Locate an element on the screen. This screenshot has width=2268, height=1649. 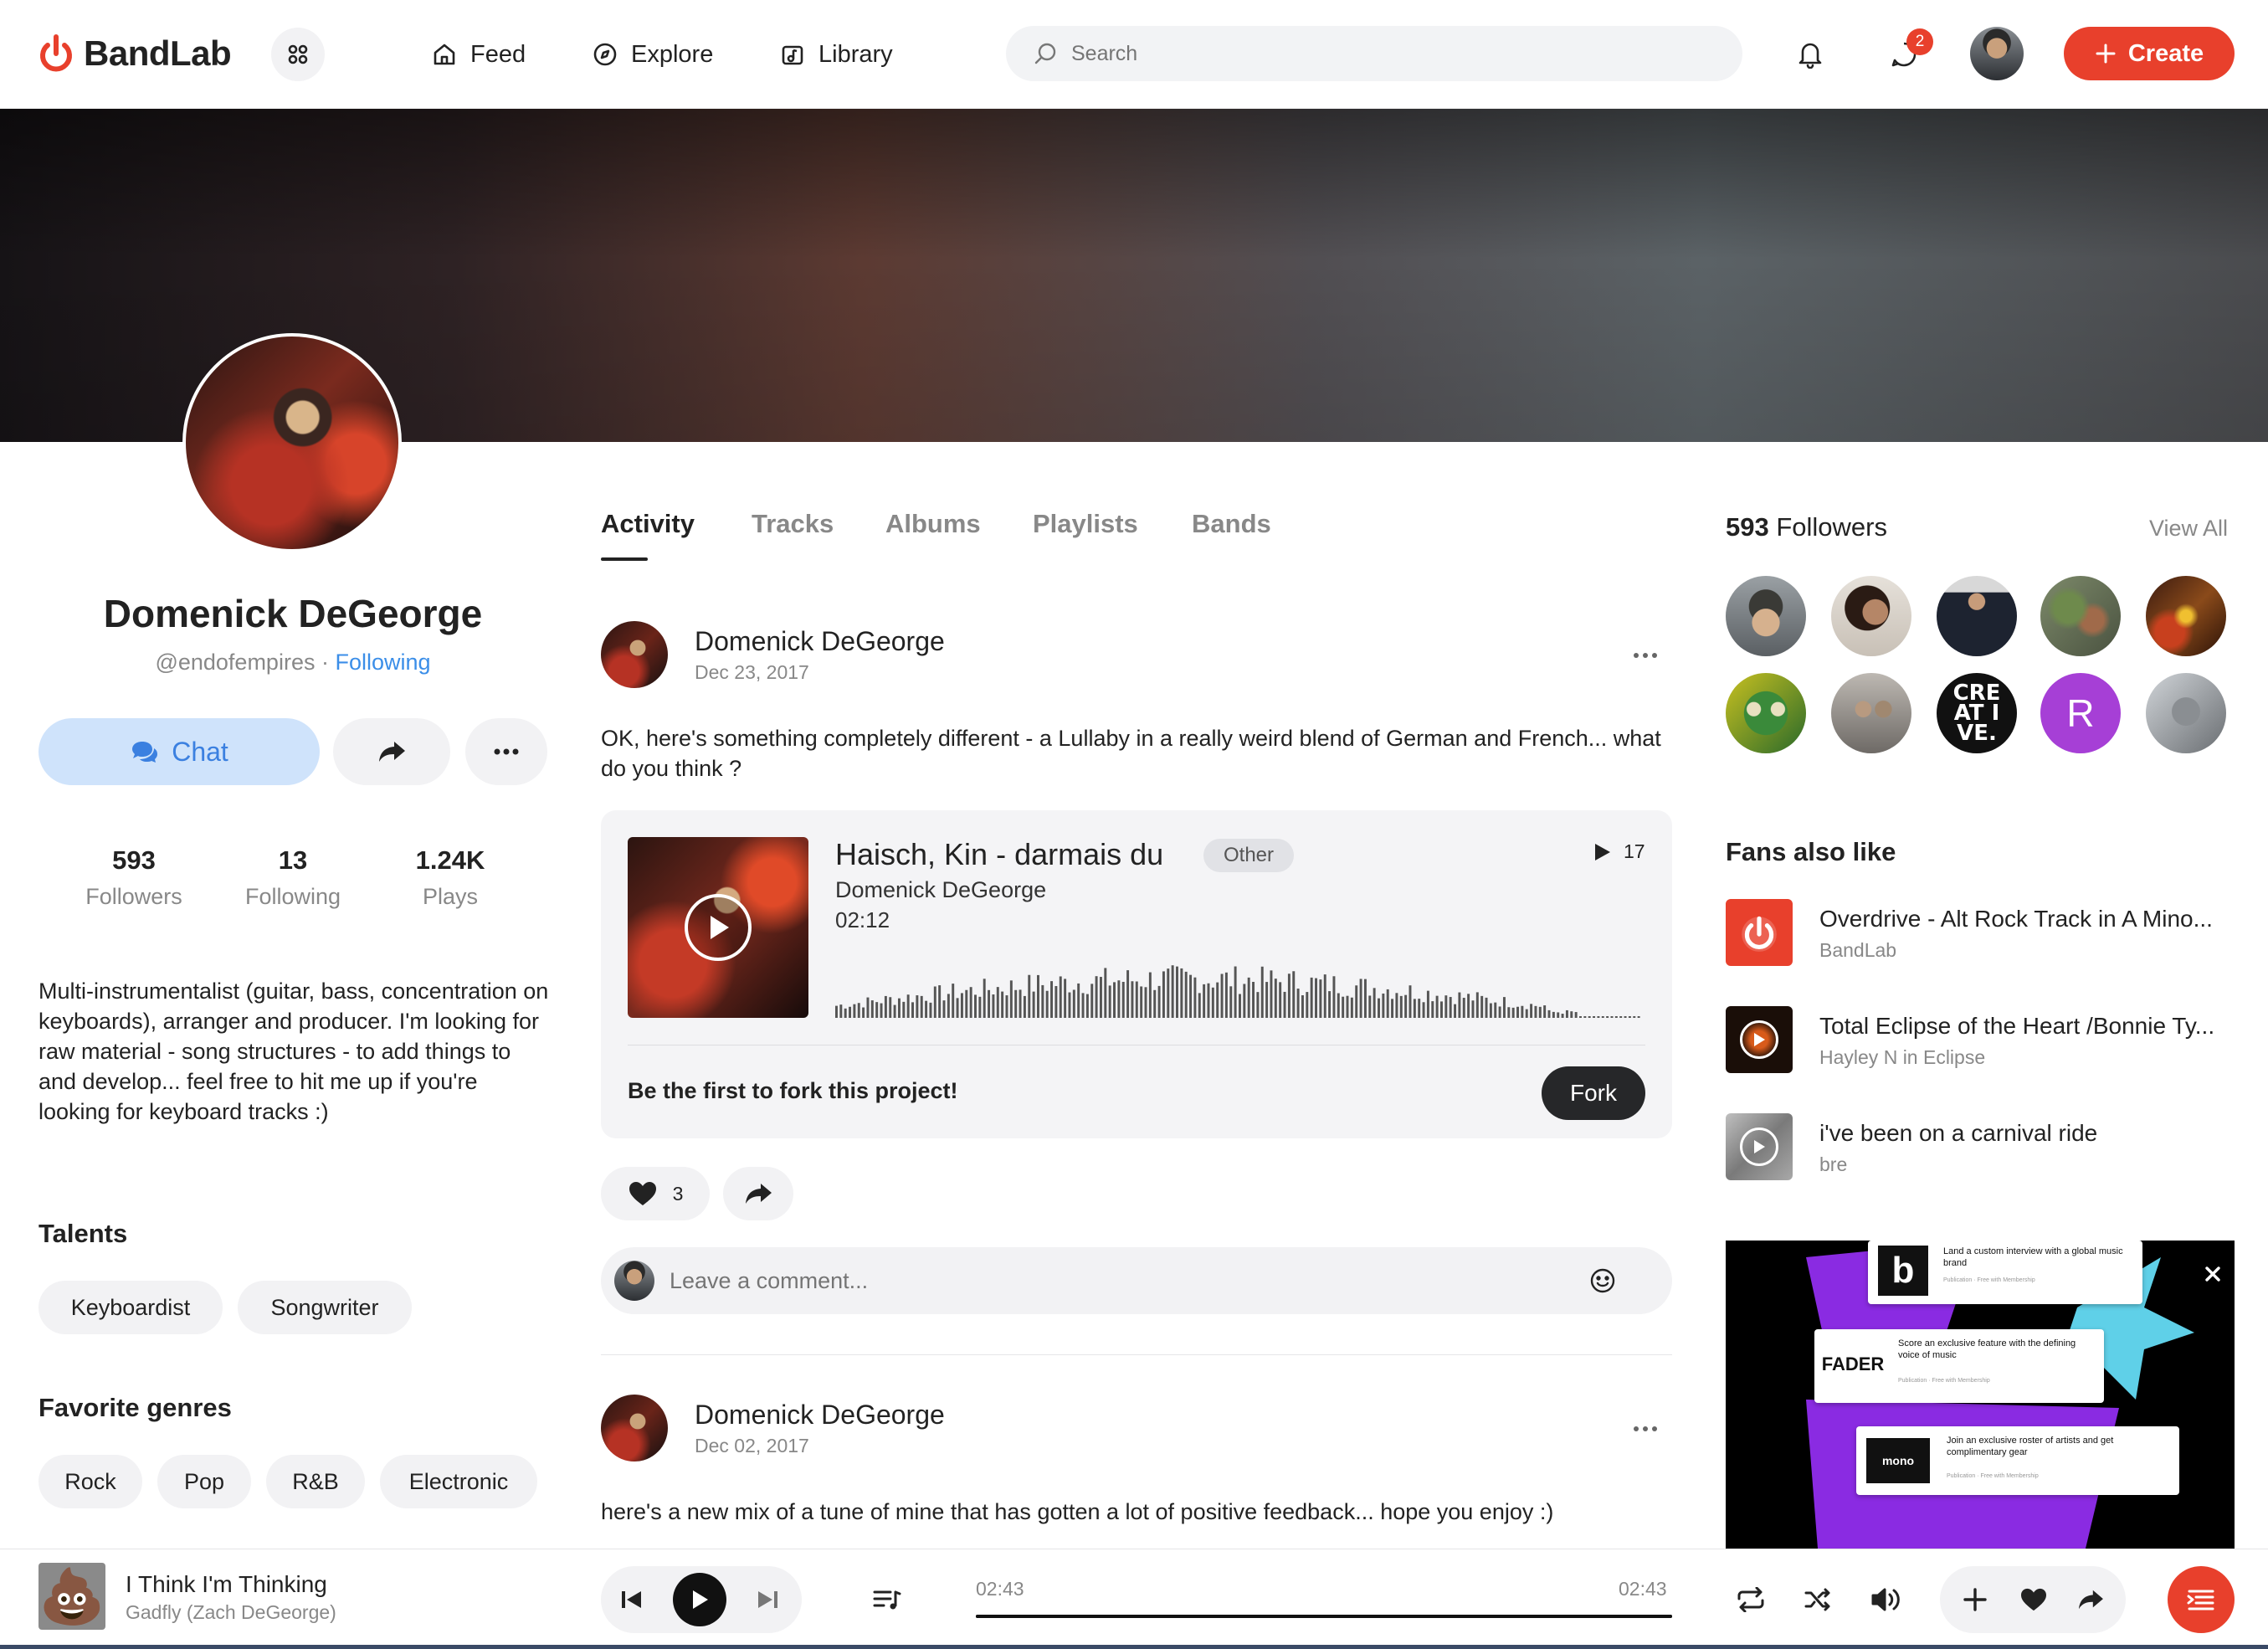
ad-close-button is located at coordinates (2212, 1274).